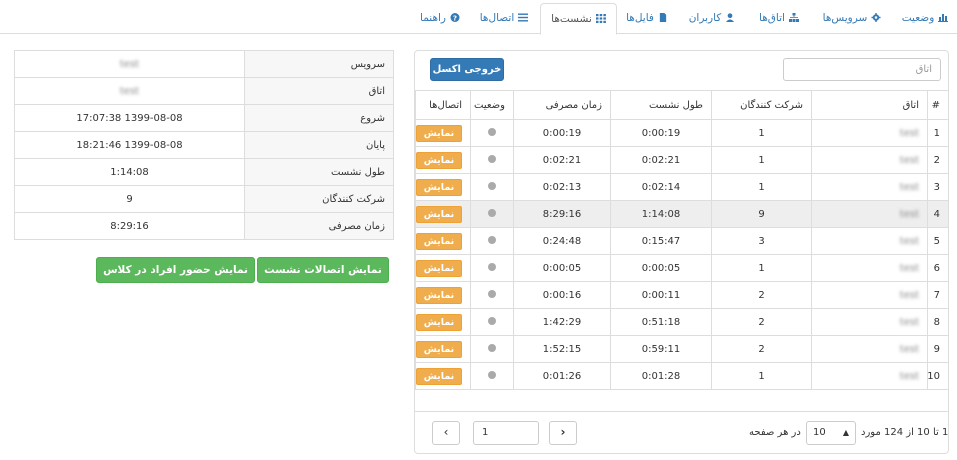  Describe the element at coordinates (845, 18) in the screenshot. I see `tab-label: سرویس‌ها` at that location.